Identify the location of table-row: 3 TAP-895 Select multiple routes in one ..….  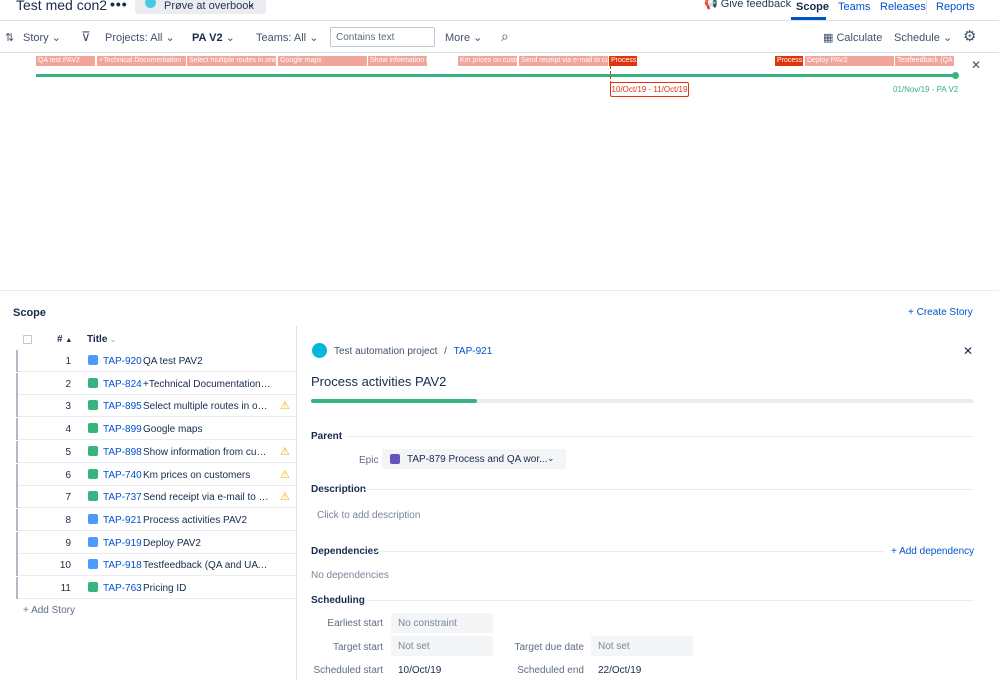
(156, 406).